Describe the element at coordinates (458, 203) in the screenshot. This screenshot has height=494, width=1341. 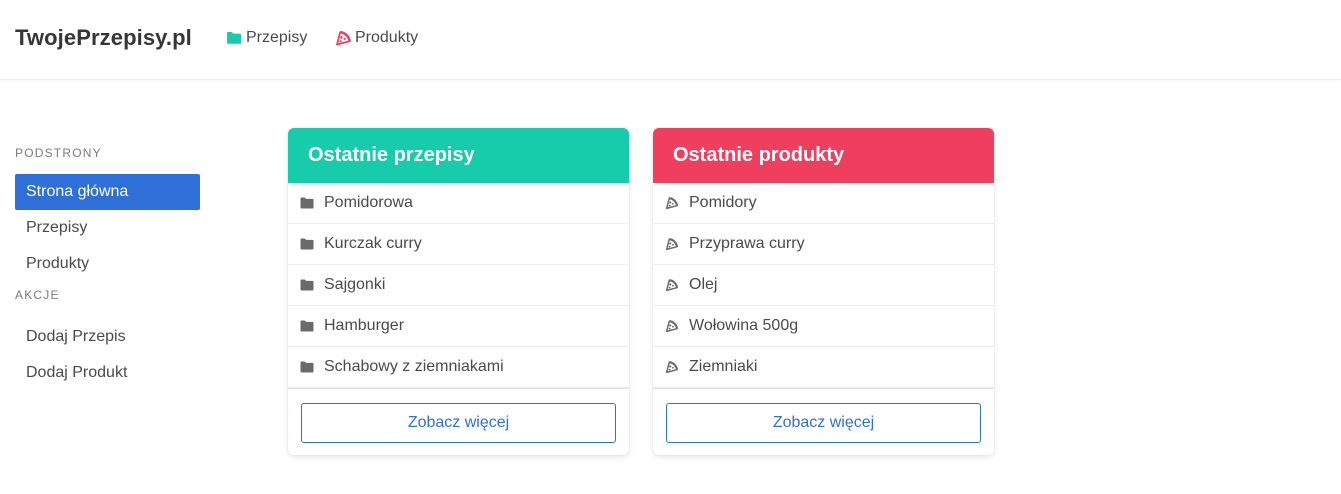
I see `list-item: Pomidorowa` at that location.